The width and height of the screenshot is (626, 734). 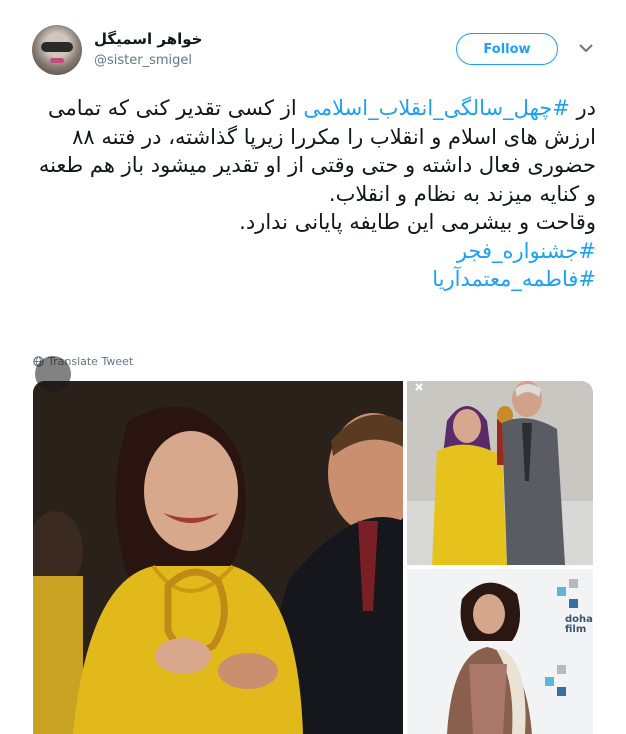 I want to click on close-icon, so click(x=419, y=384).